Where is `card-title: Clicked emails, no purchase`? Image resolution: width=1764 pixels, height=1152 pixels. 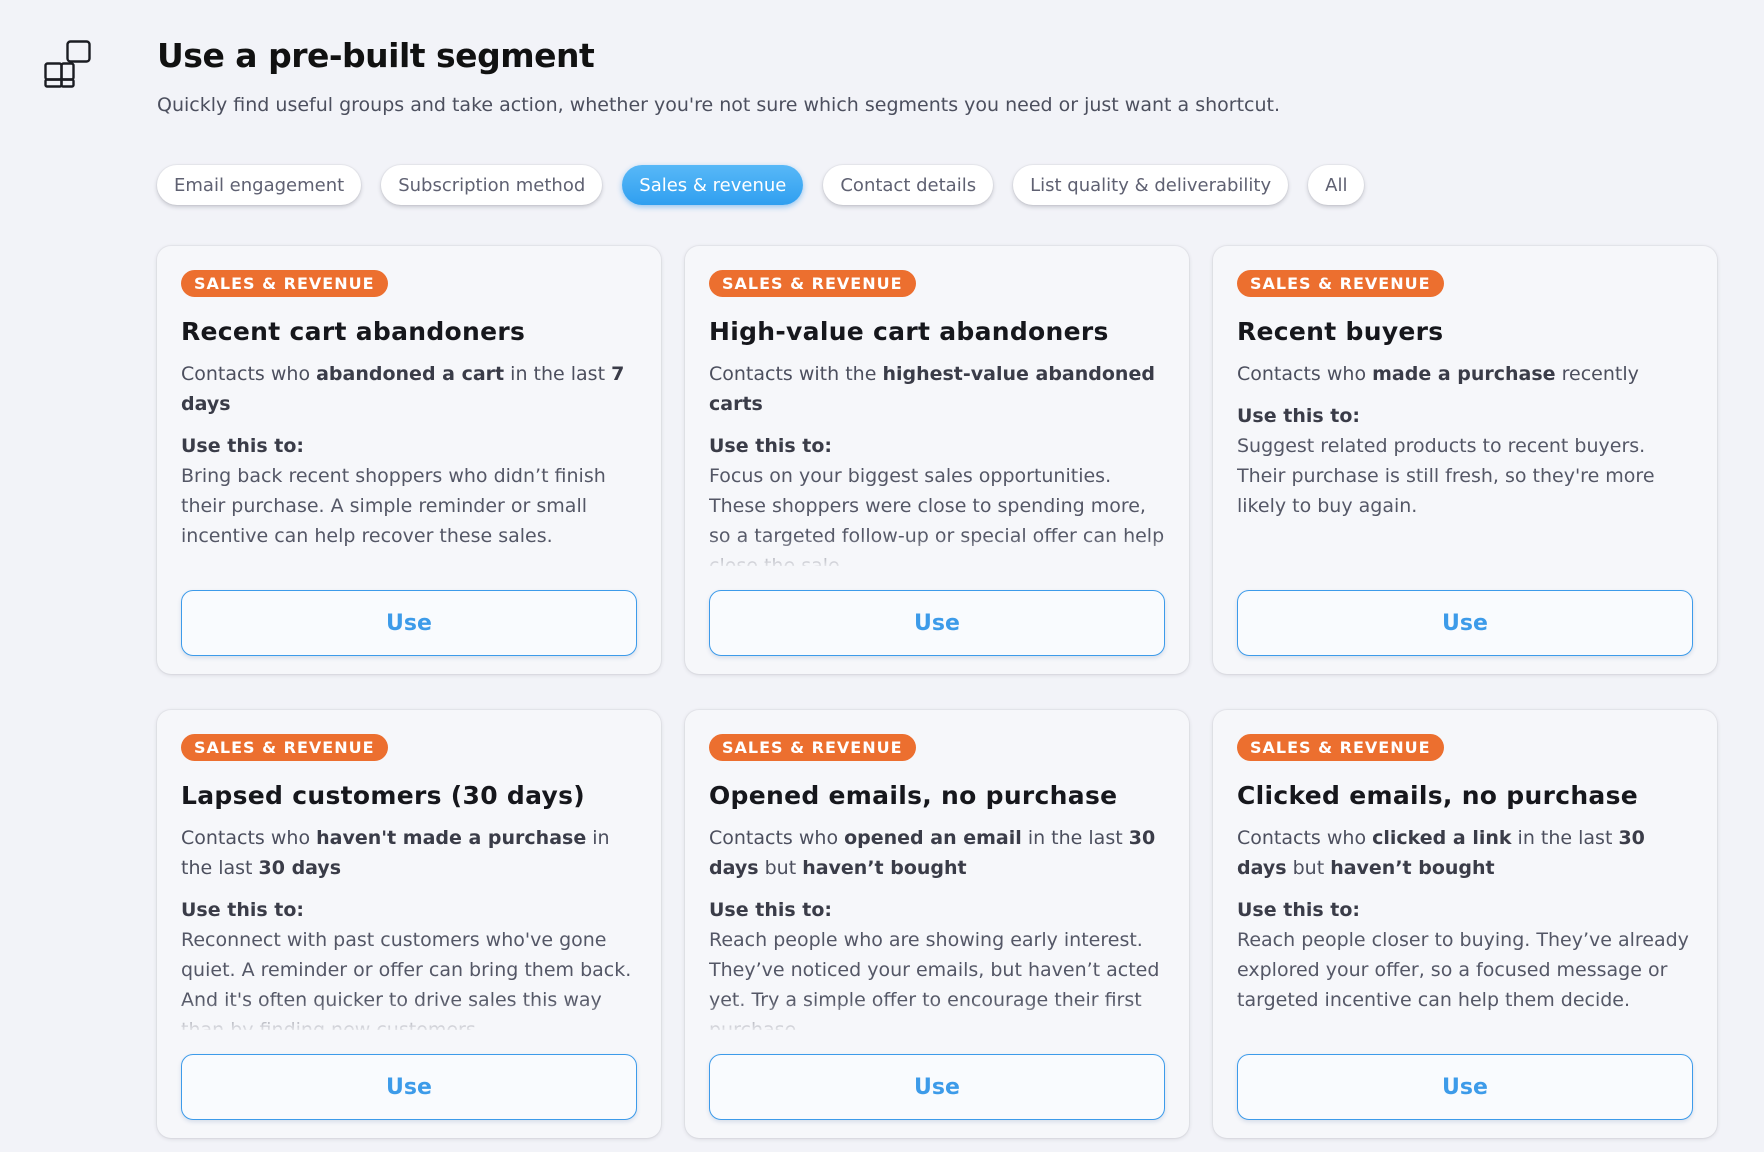 card-title: Clicked emails, no purchase is located at coordinates (1438, 795).